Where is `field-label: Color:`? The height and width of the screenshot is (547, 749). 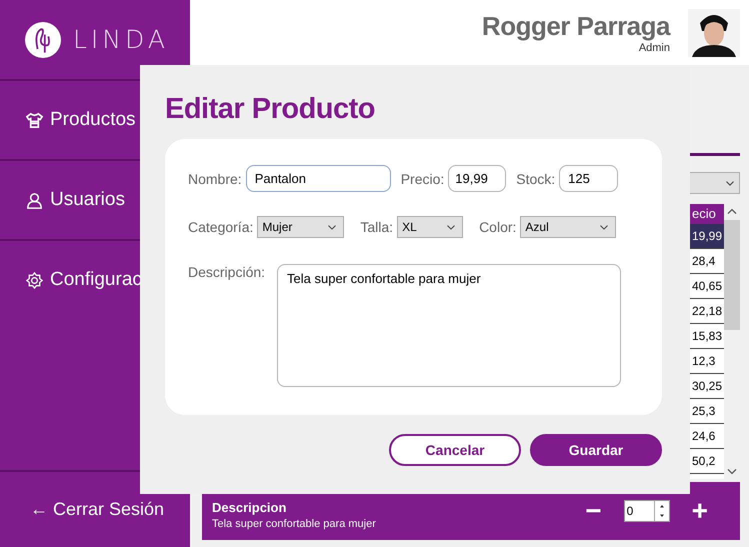
field-label: Color: is located at coordinates (497, 227).